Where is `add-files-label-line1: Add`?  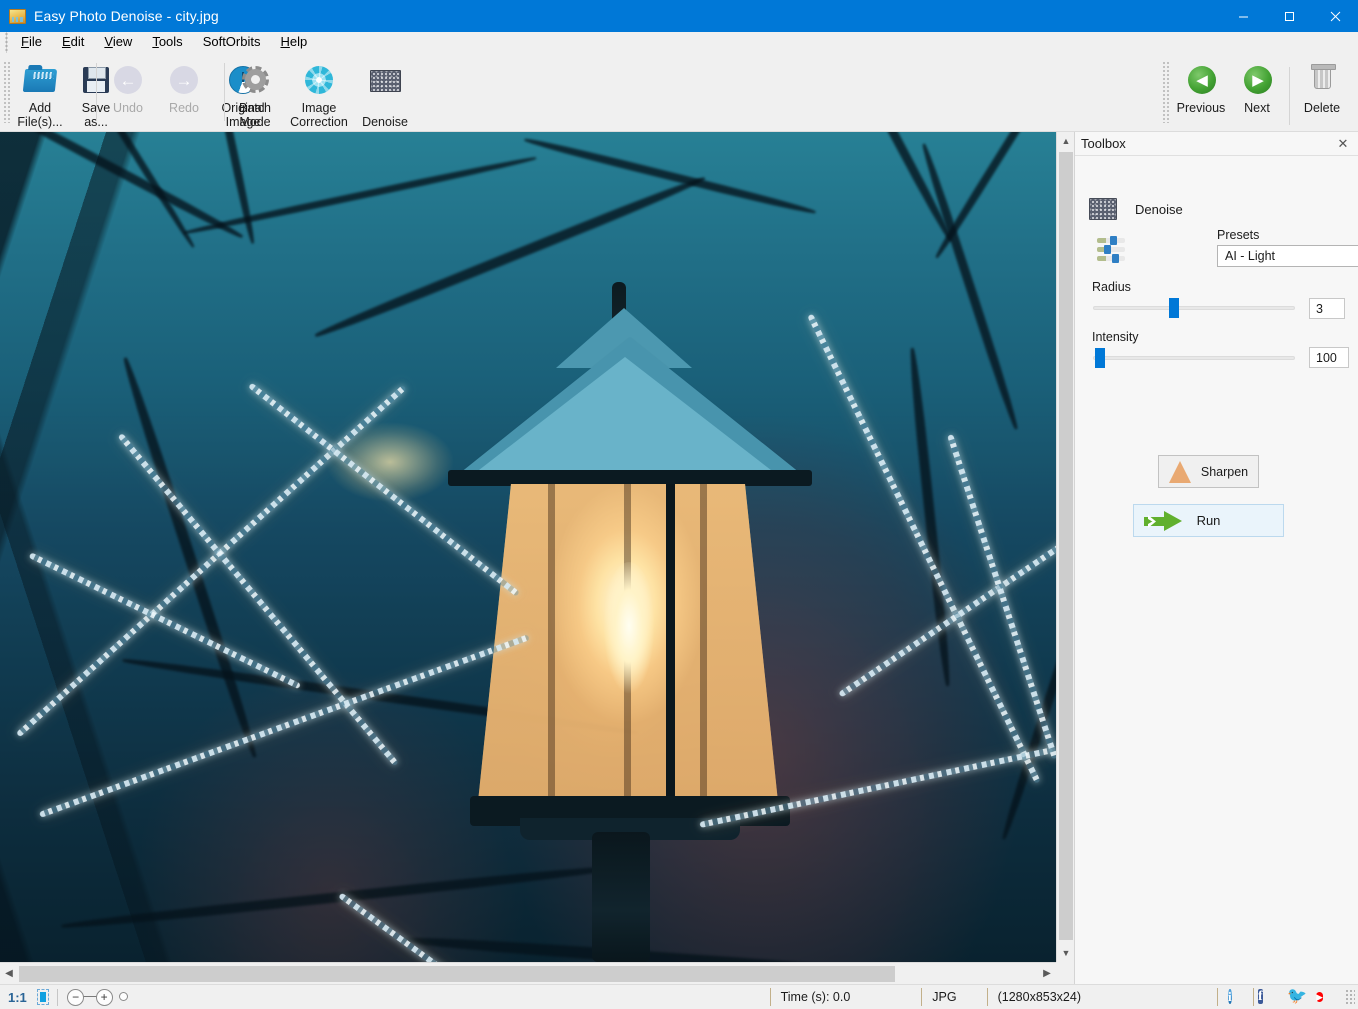
add-files-label-line1: Add is located at coordinates (40, 108).